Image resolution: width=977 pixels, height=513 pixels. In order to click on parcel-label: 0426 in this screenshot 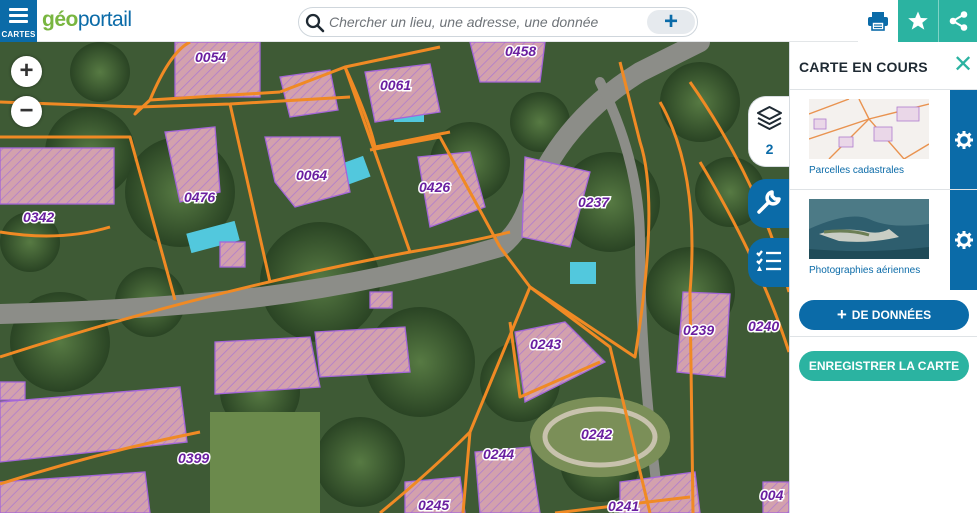, I will do `click(434, 187)`.